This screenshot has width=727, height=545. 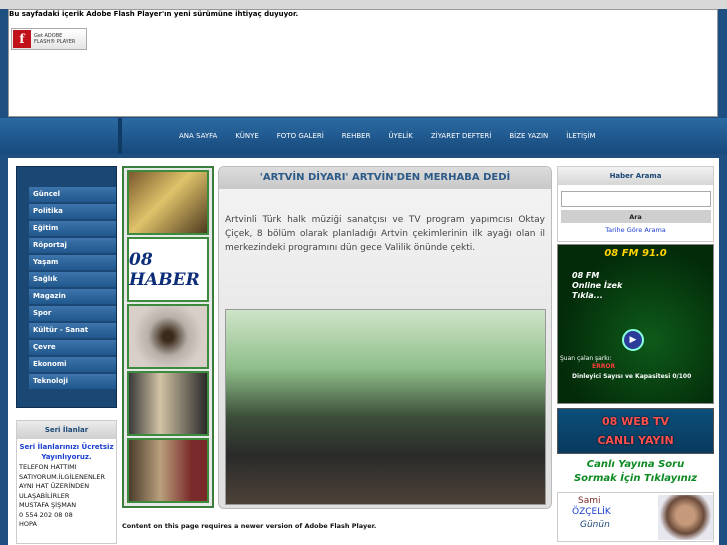 What do you see at coordinates (635, 478) in the screenshot?
I see `ask-question-line: Sormak İçin Tıklayınız` at bounding box center [635, 478].